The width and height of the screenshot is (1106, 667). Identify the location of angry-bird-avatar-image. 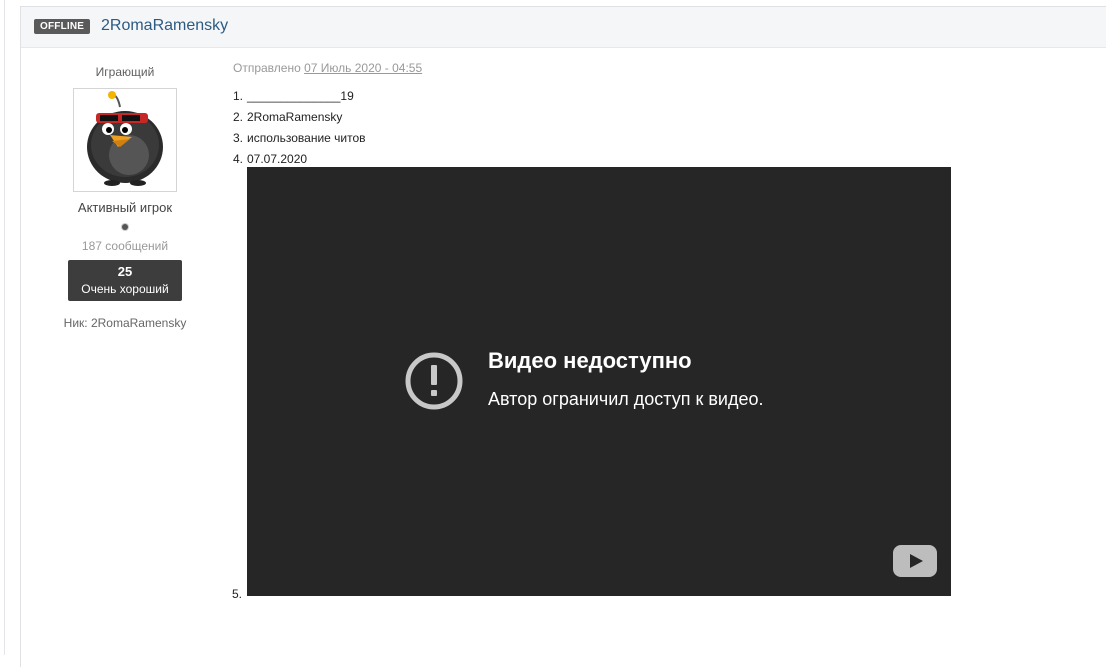
(125, 140).